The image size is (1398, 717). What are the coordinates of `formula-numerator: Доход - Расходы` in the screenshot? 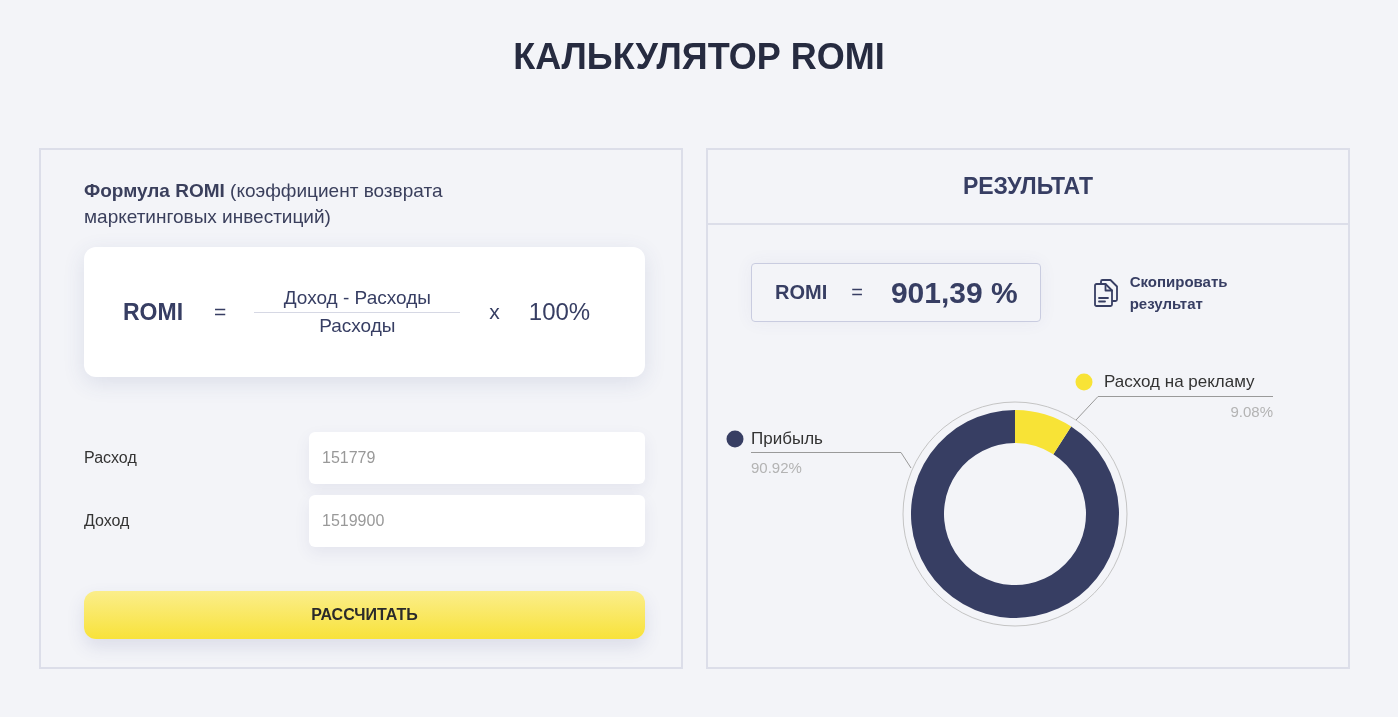 It's located at (357, 298).